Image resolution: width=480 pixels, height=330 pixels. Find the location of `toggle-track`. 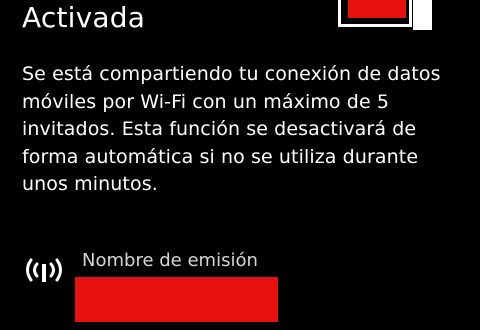

toggle-track is located at coordinates (375, 13).